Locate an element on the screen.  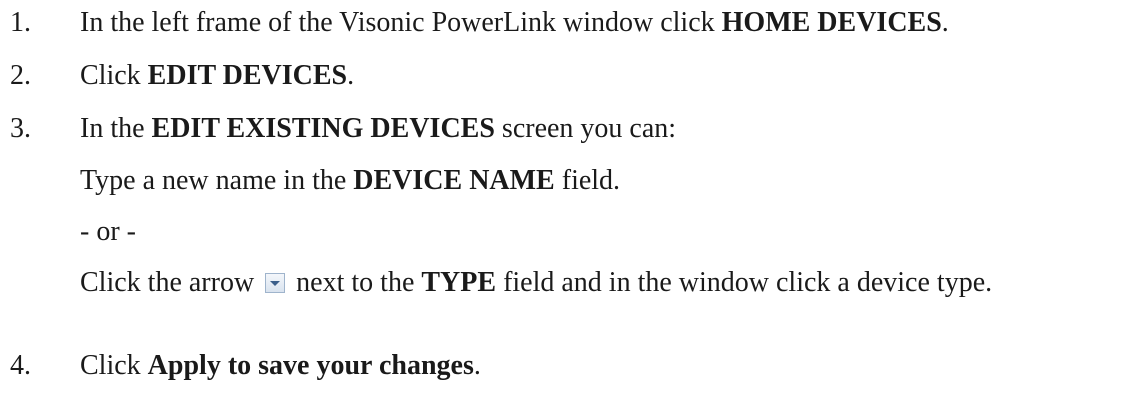
ui-term-apply: Apply to save your changes is located at coordinates (310, 365).